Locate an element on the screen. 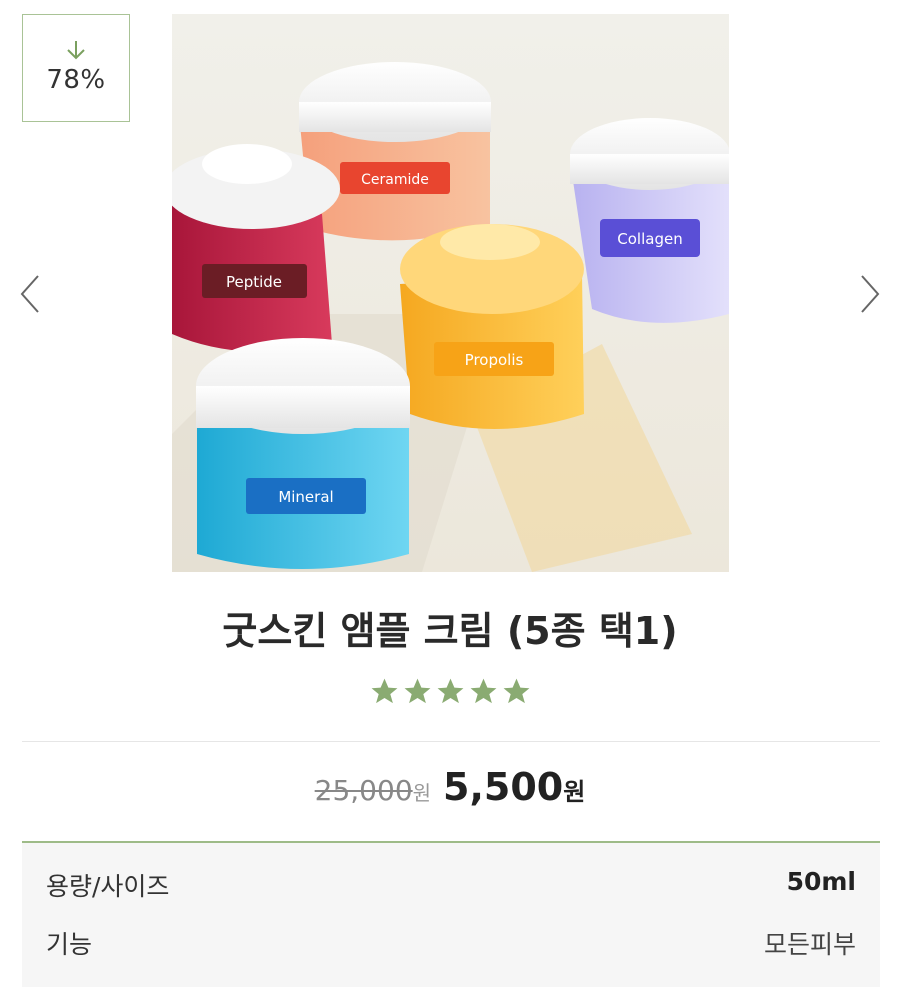  info-label: 용량/사이즈 is located at coordinates (108, 886).